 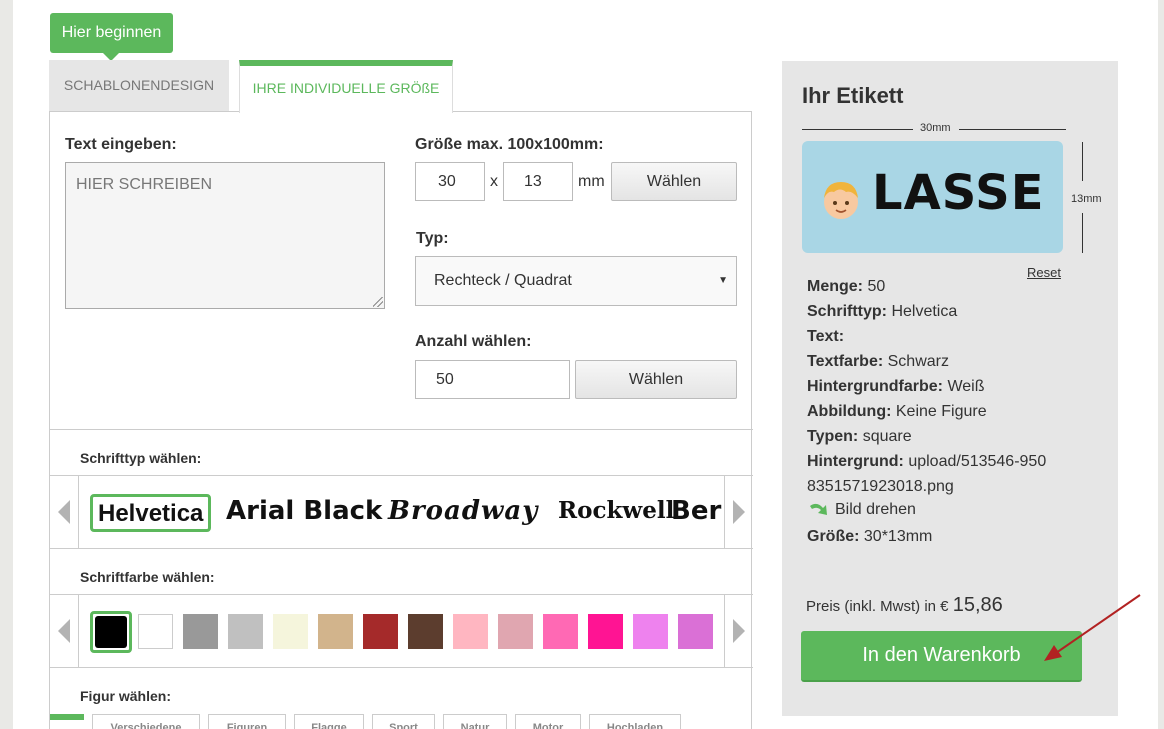 I want to click on color-carousel, so click(x=401, y=631).